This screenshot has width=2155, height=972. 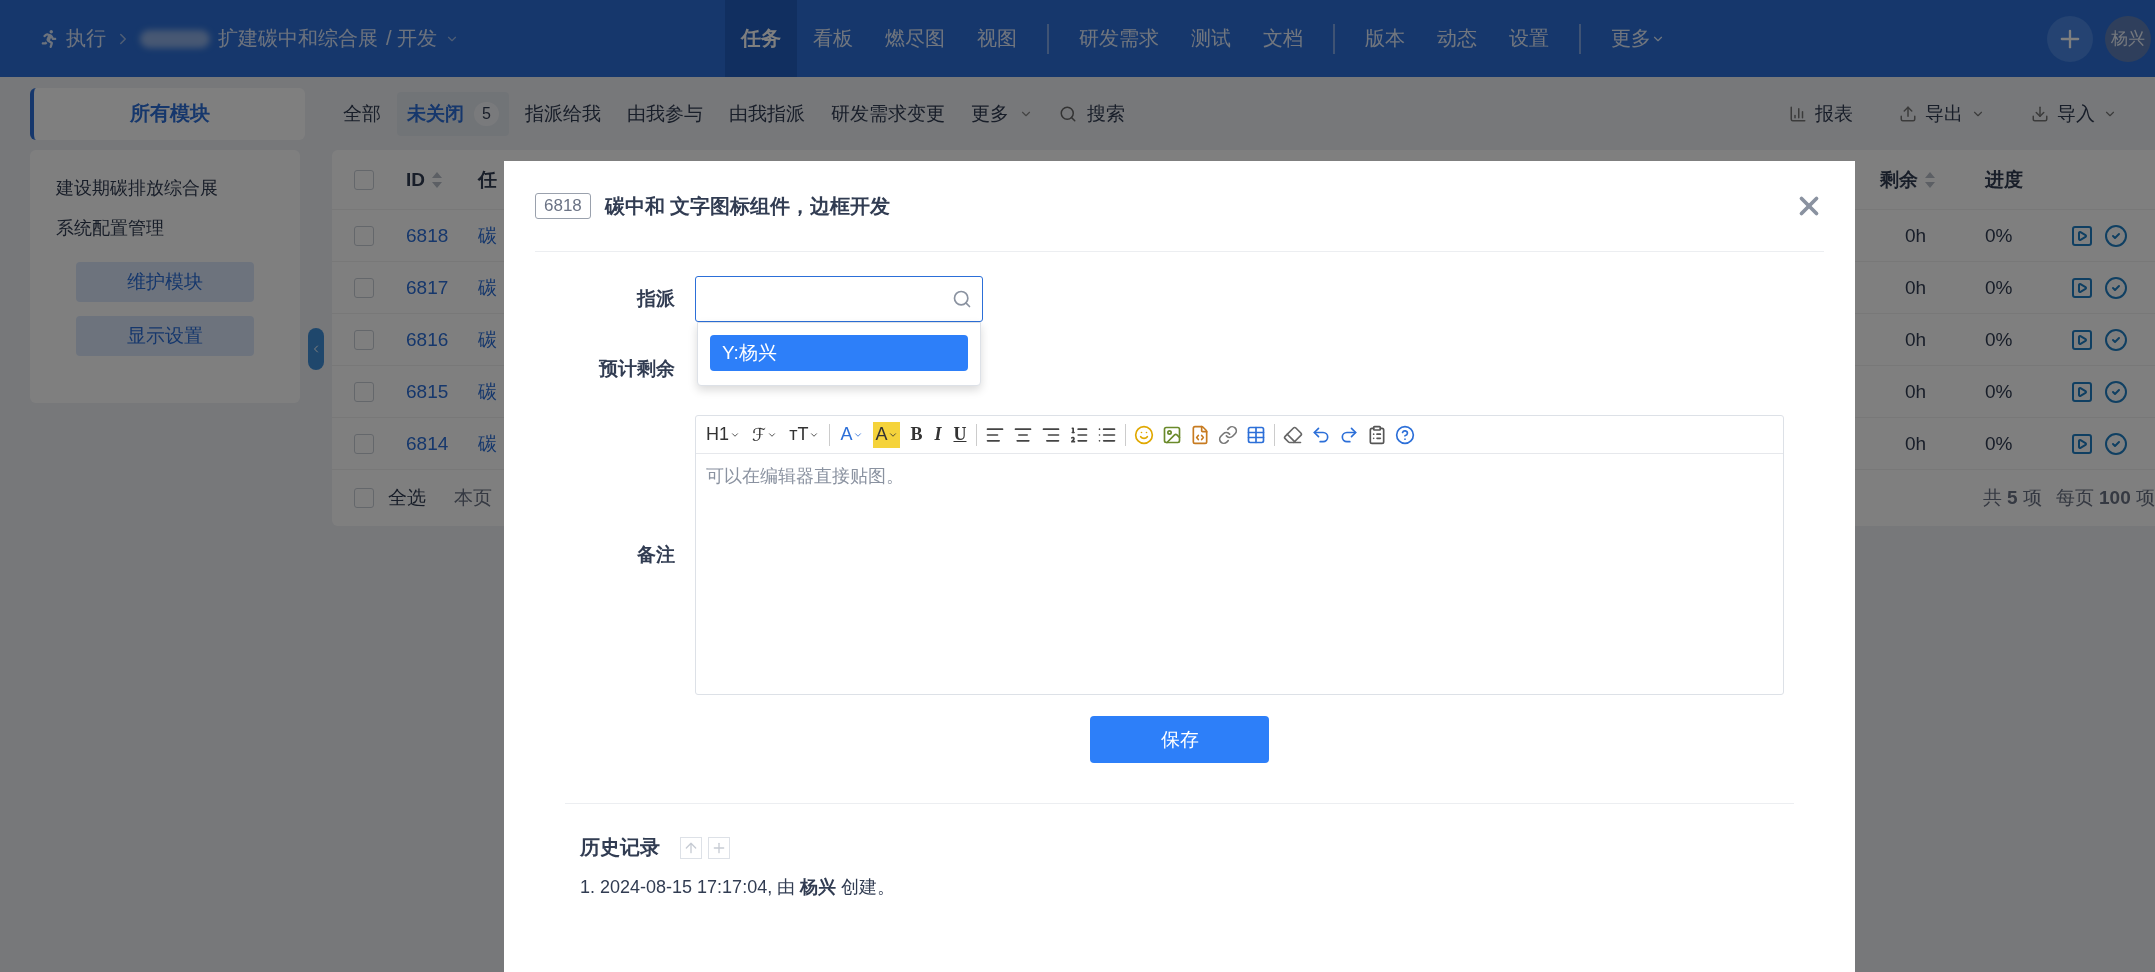 What do you see at coordinates (1119, 38) in the screenshot?
I see `nav-tab: 研发需求` at bounding box center [1119, 38].